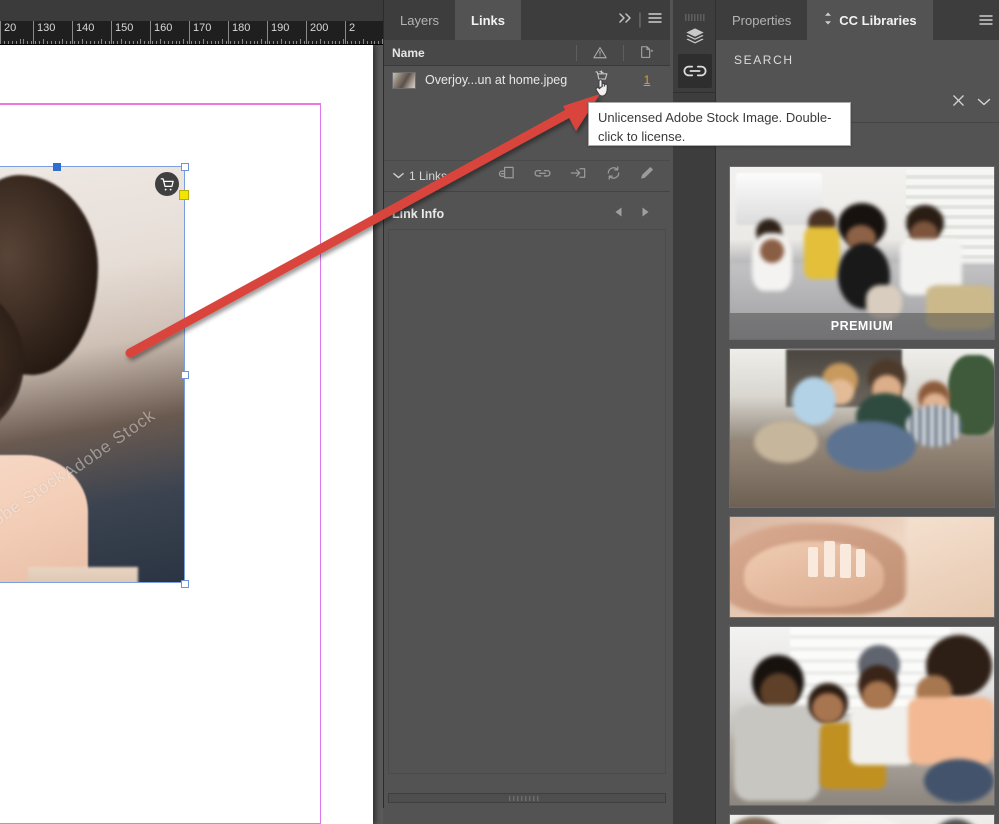  I want to click on relink-all-icon, so click(613, 175).